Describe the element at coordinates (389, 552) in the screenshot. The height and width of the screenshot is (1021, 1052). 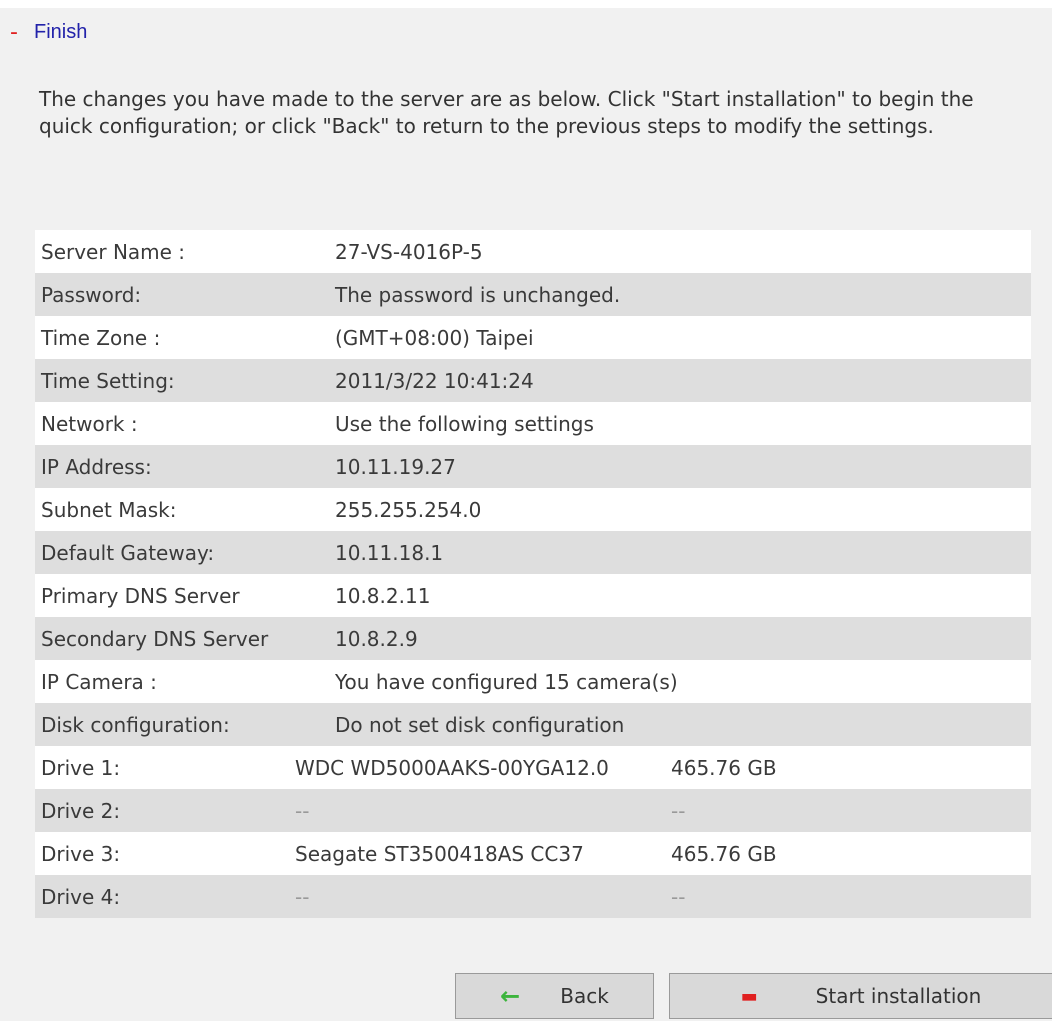
I see `row-value: 10.11.18.1` at that location.